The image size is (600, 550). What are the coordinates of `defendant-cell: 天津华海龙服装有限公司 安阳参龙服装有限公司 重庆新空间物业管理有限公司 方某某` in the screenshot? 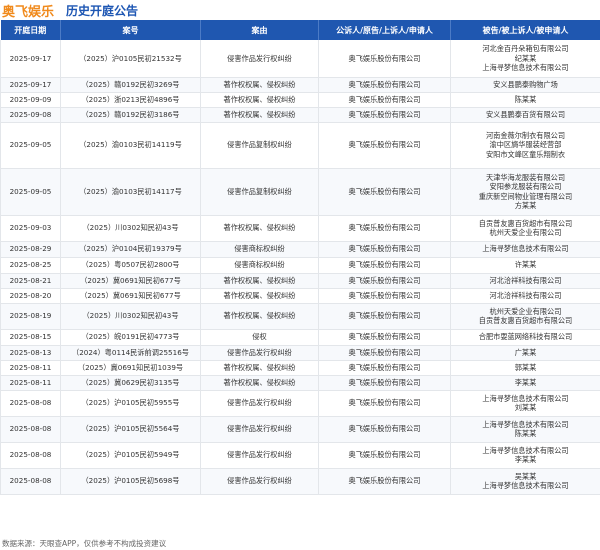 It's located at (525, 192).